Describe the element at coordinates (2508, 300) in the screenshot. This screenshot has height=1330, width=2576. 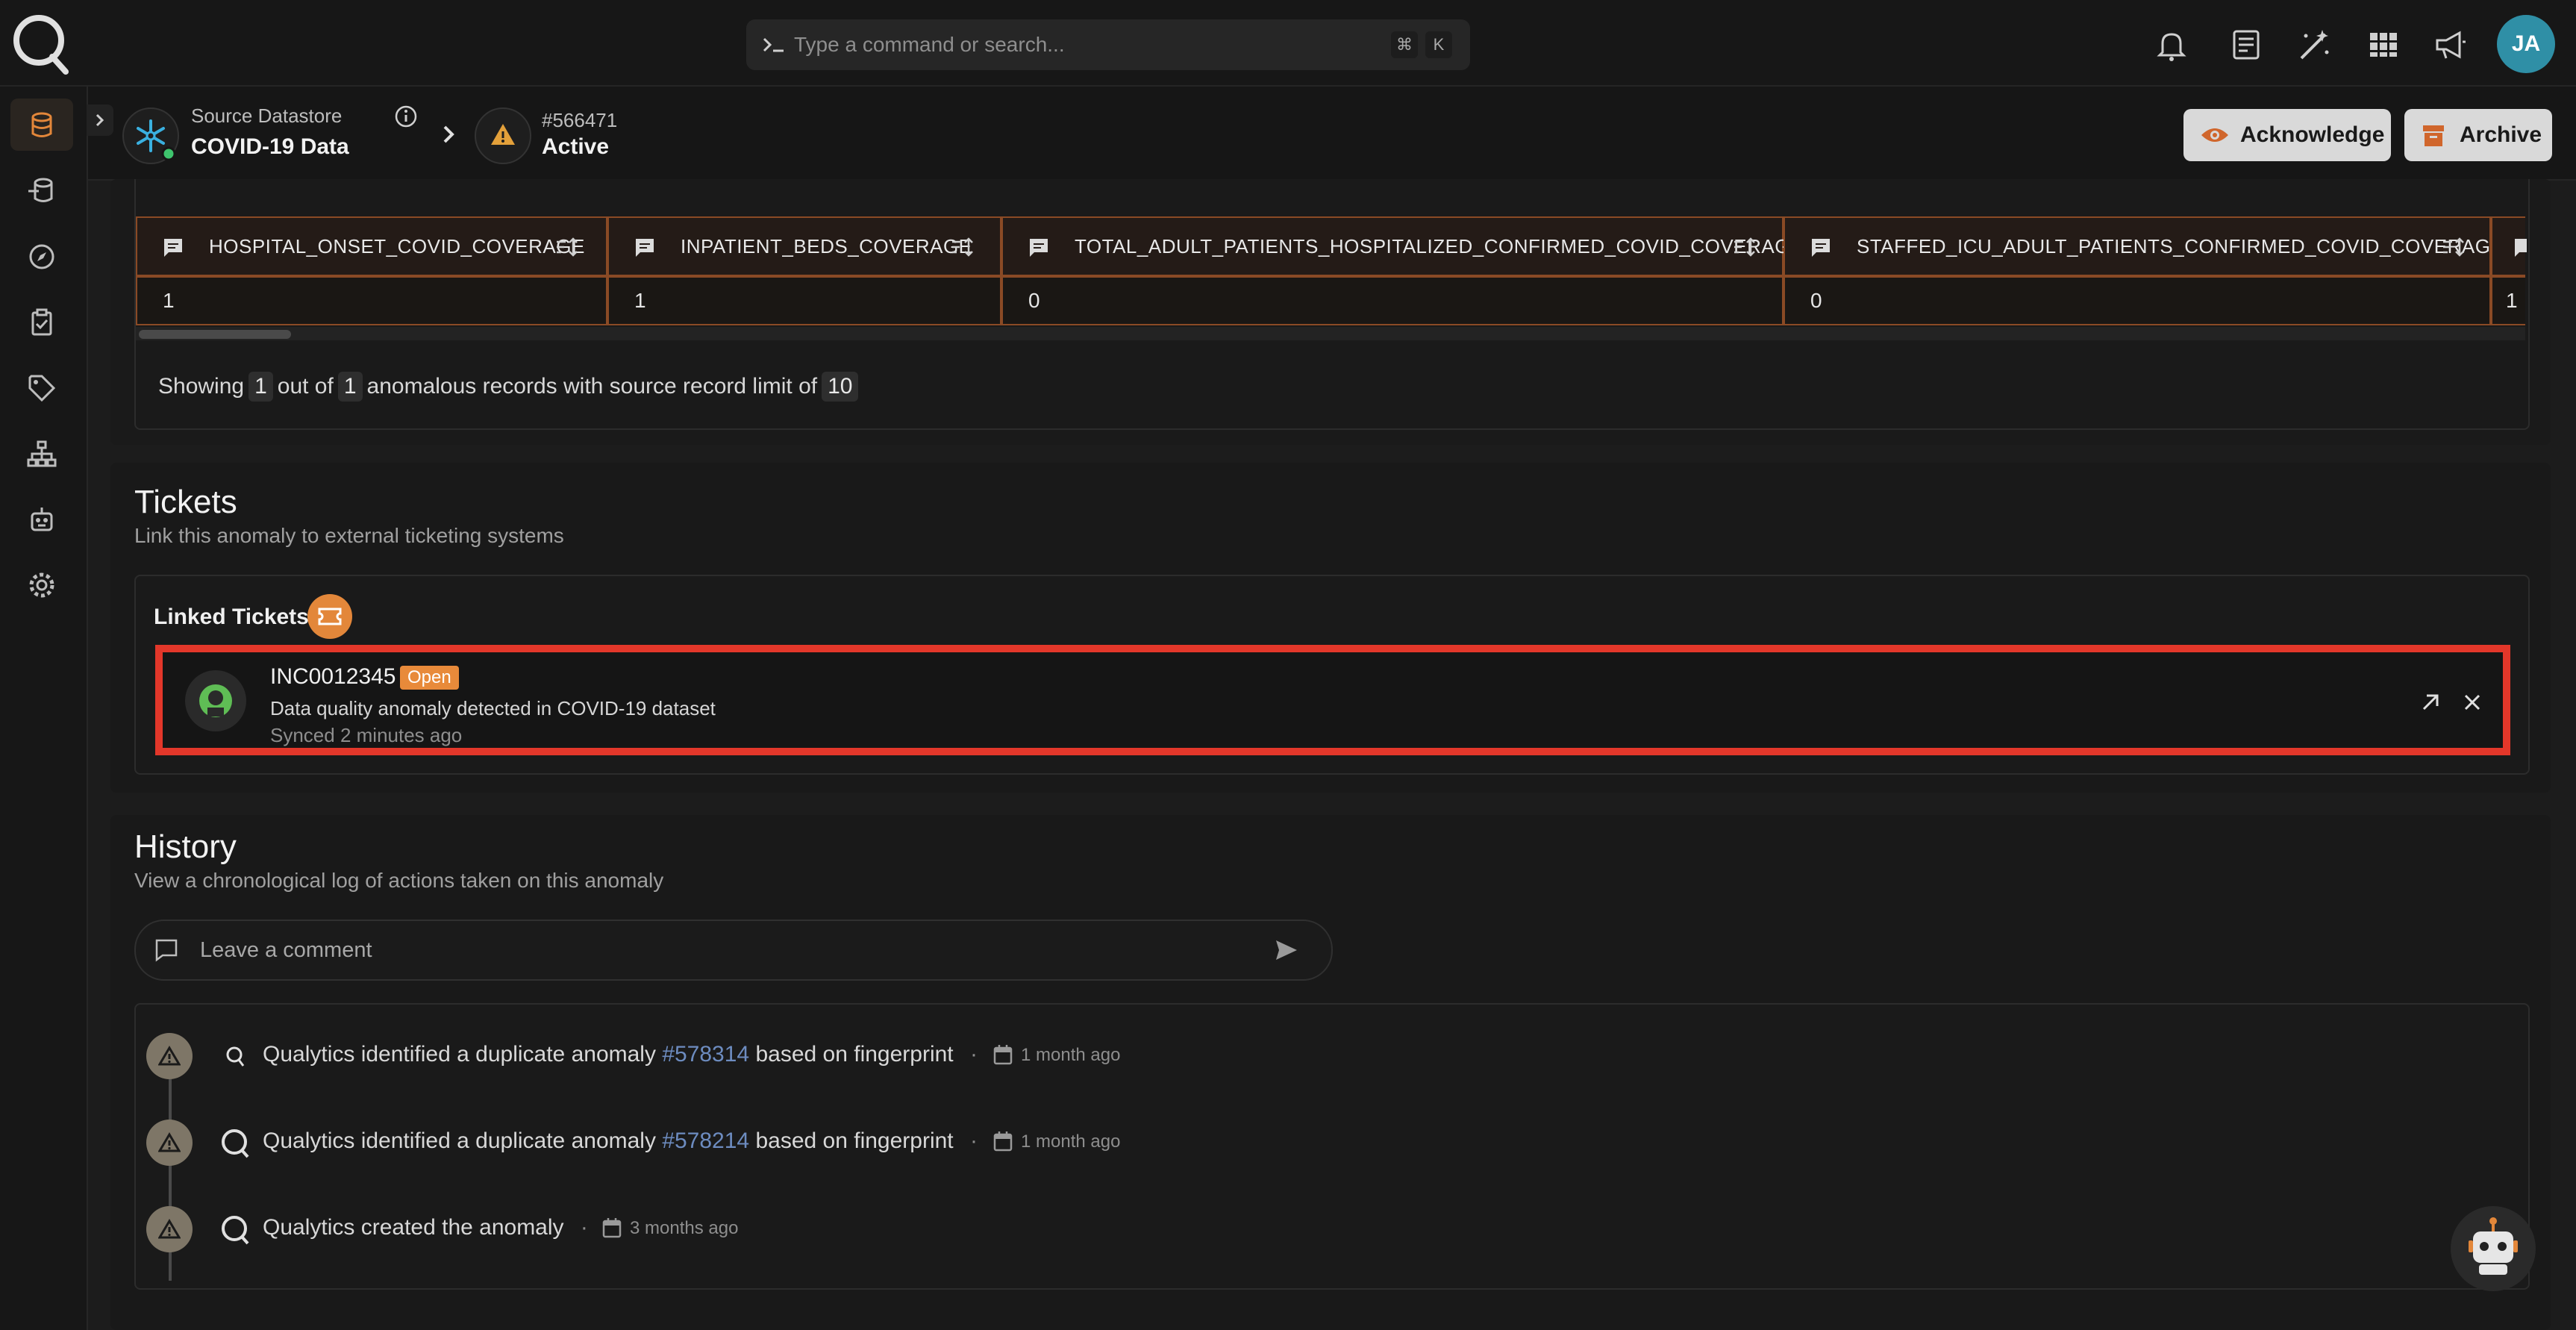
I see `table-cell: 1` at that location.